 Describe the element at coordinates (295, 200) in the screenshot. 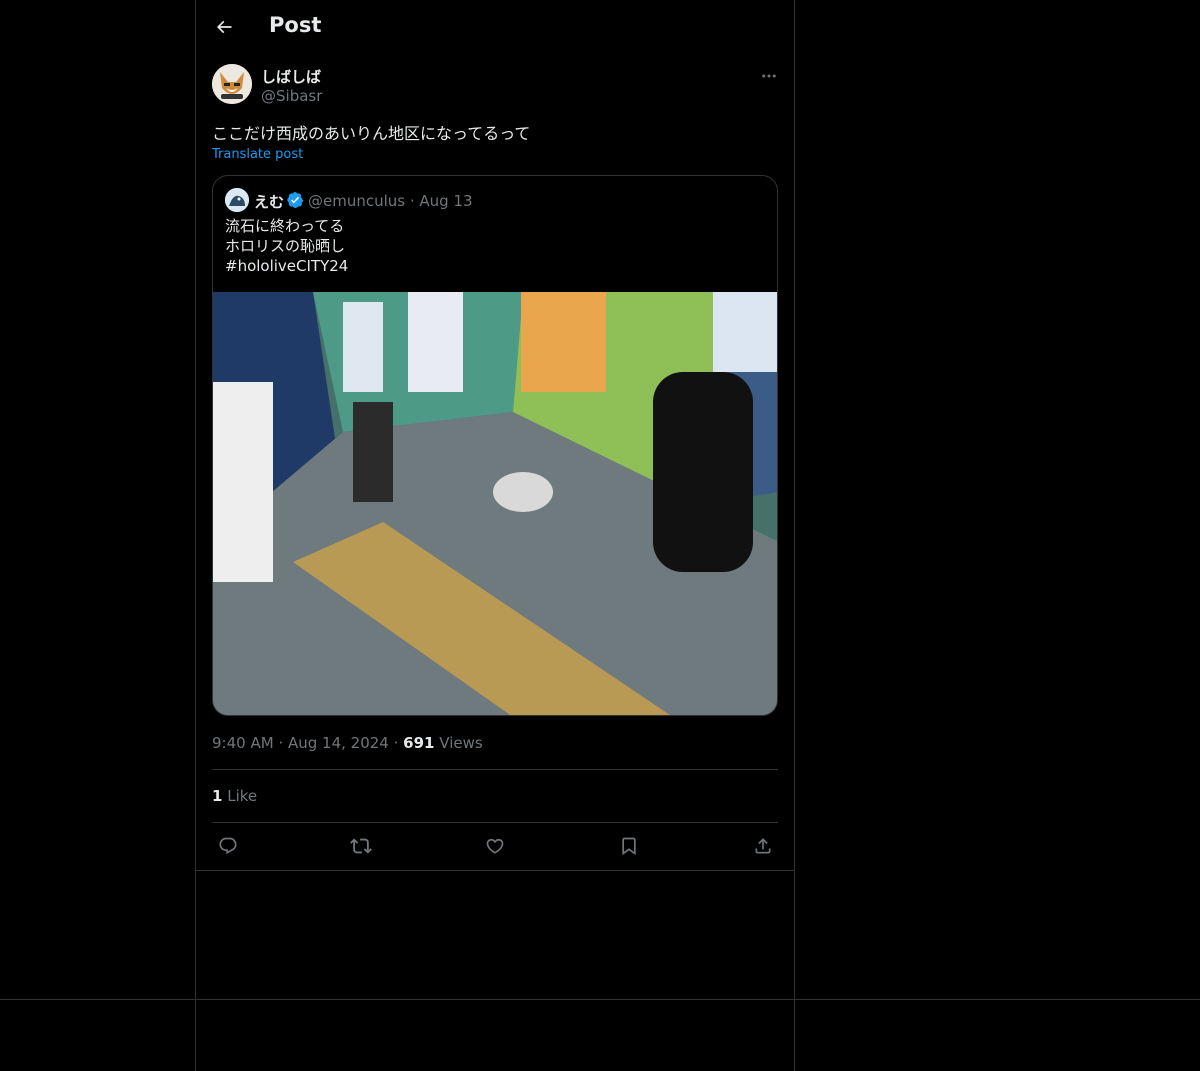

I see `verified-badge-icon` at that location.